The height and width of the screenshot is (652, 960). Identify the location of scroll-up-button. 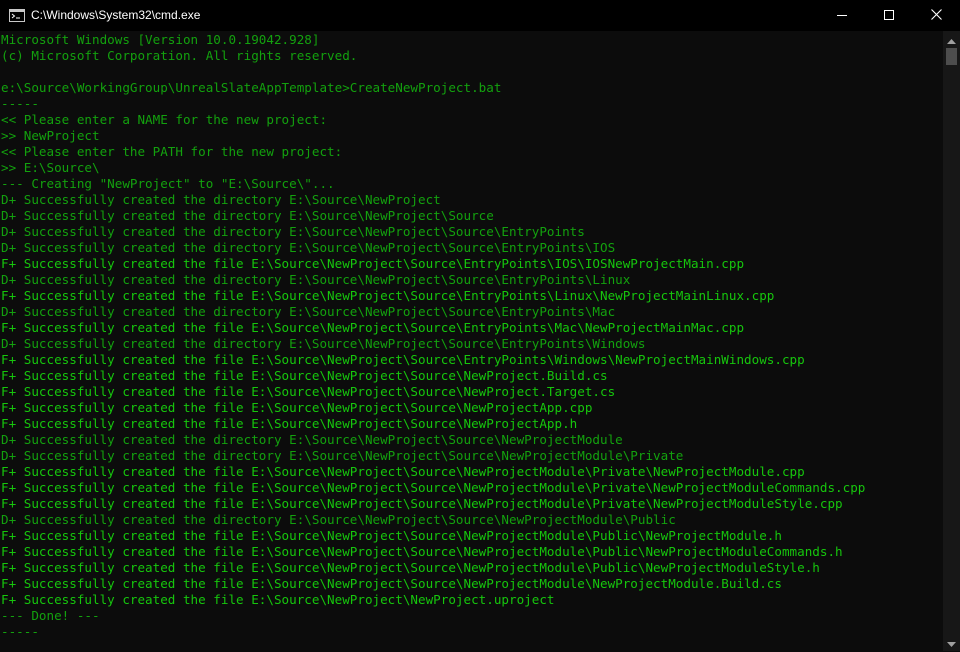
(951, 39).